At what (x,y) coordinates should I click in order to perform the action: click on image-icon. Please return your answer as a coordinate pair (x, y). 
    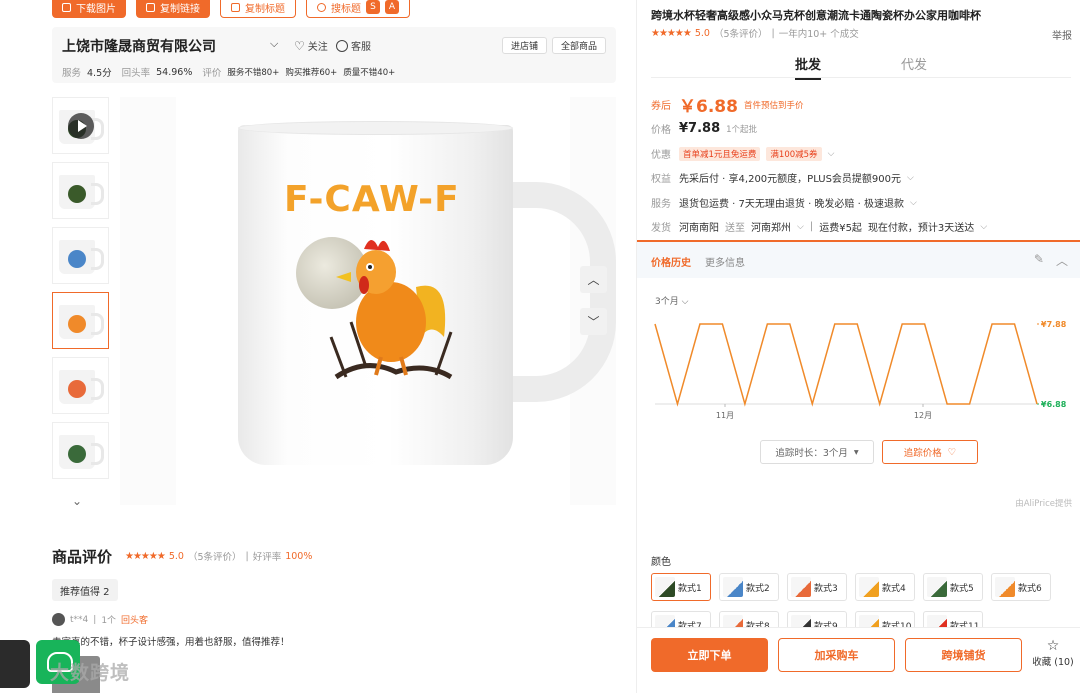
    Looking at the image, I should click on (66, 7).